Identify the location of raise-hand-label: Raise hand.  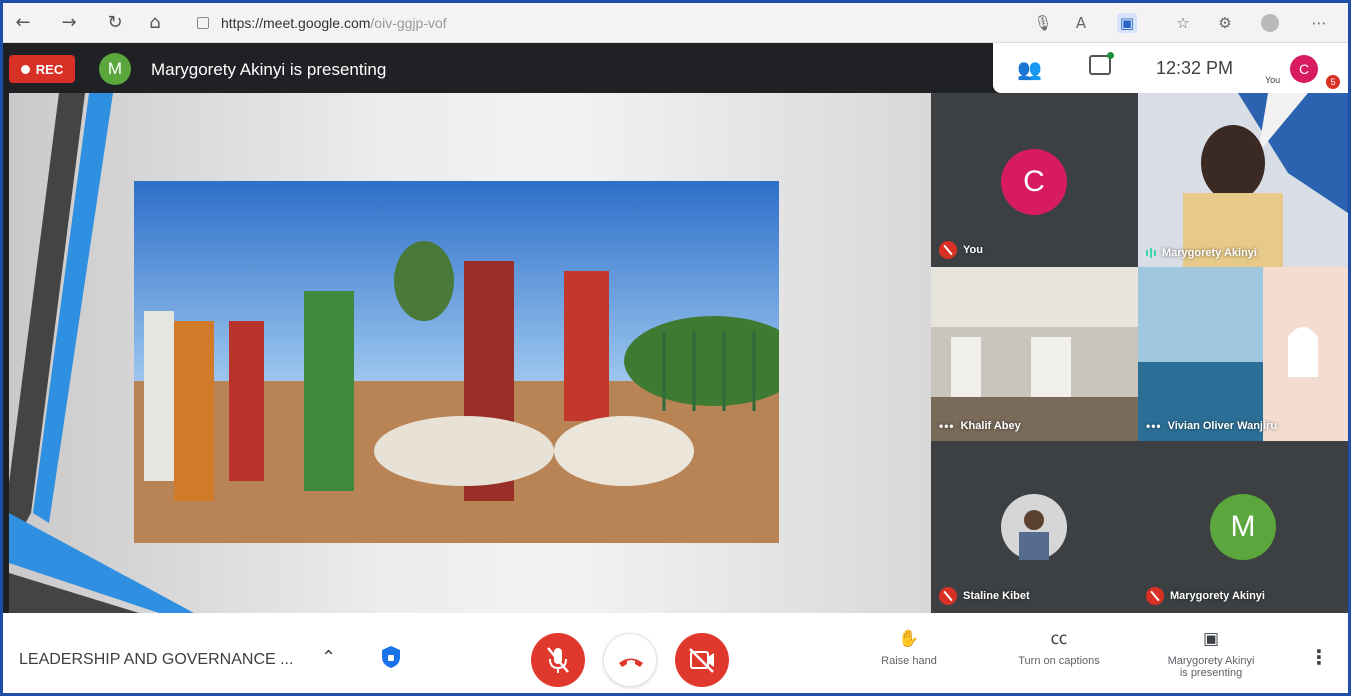
(909, 661).